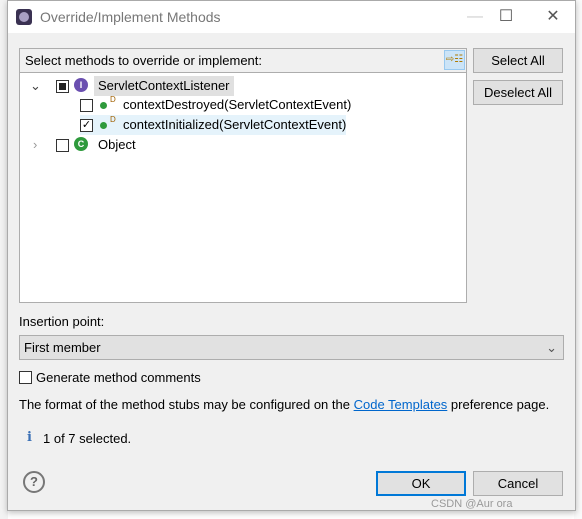 This screenshot has width=582, height=519. What do you see at coordinates (90, 145) in the screenshot?
I see `tree-item-object: › C Object` at bounding box center [90, 145].